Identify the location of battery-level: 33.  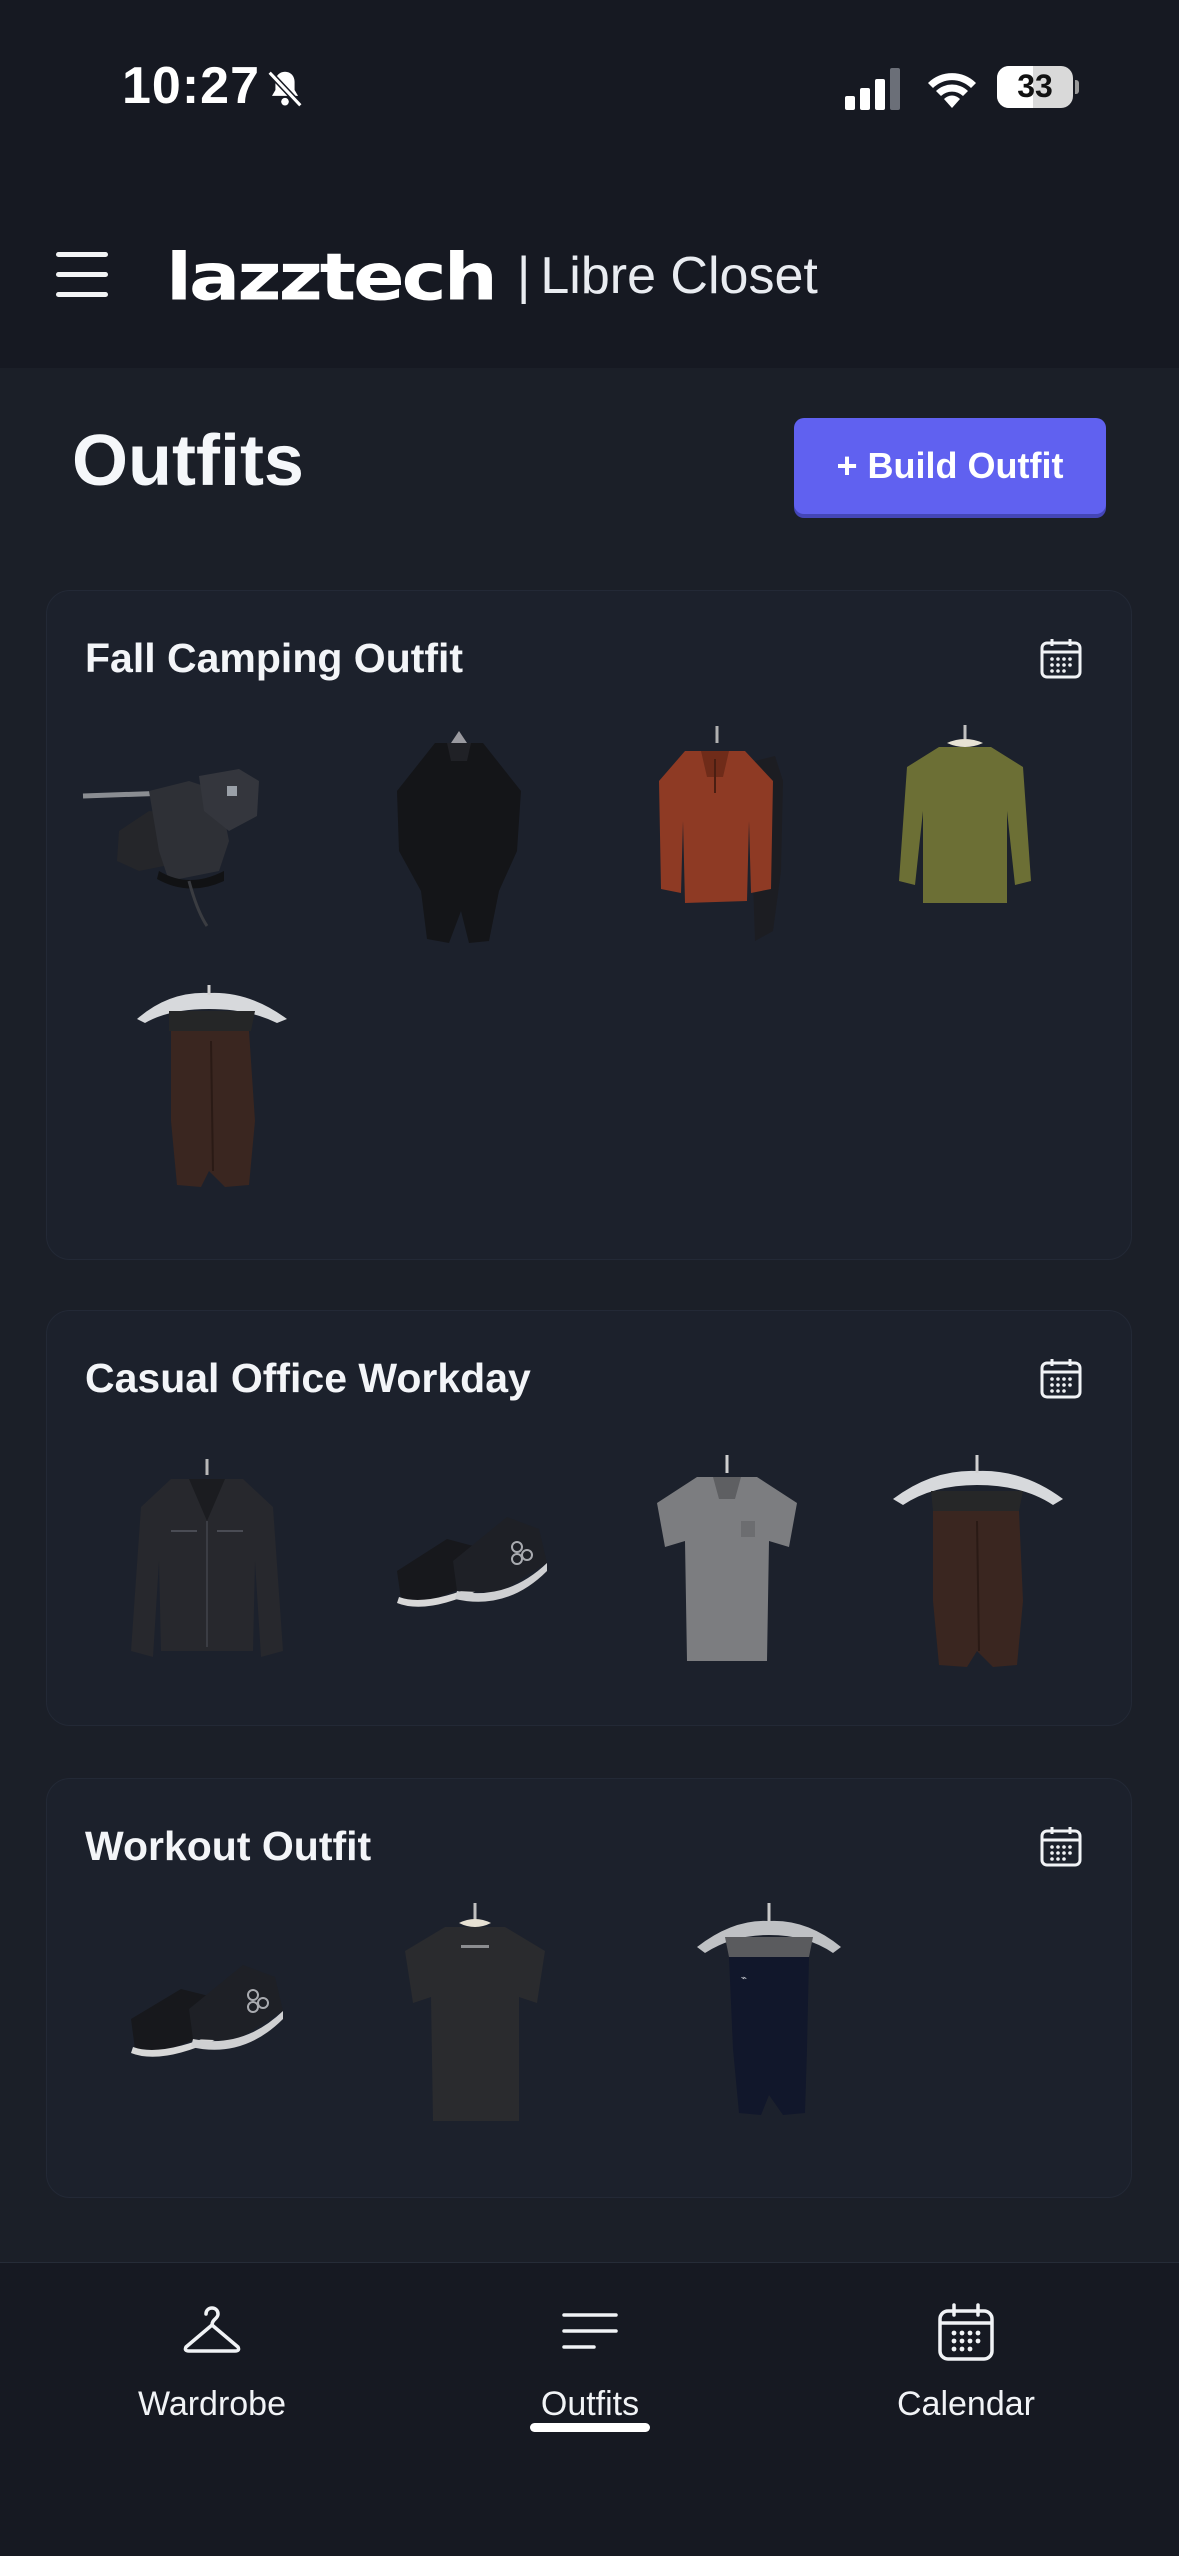
(1035, 86).